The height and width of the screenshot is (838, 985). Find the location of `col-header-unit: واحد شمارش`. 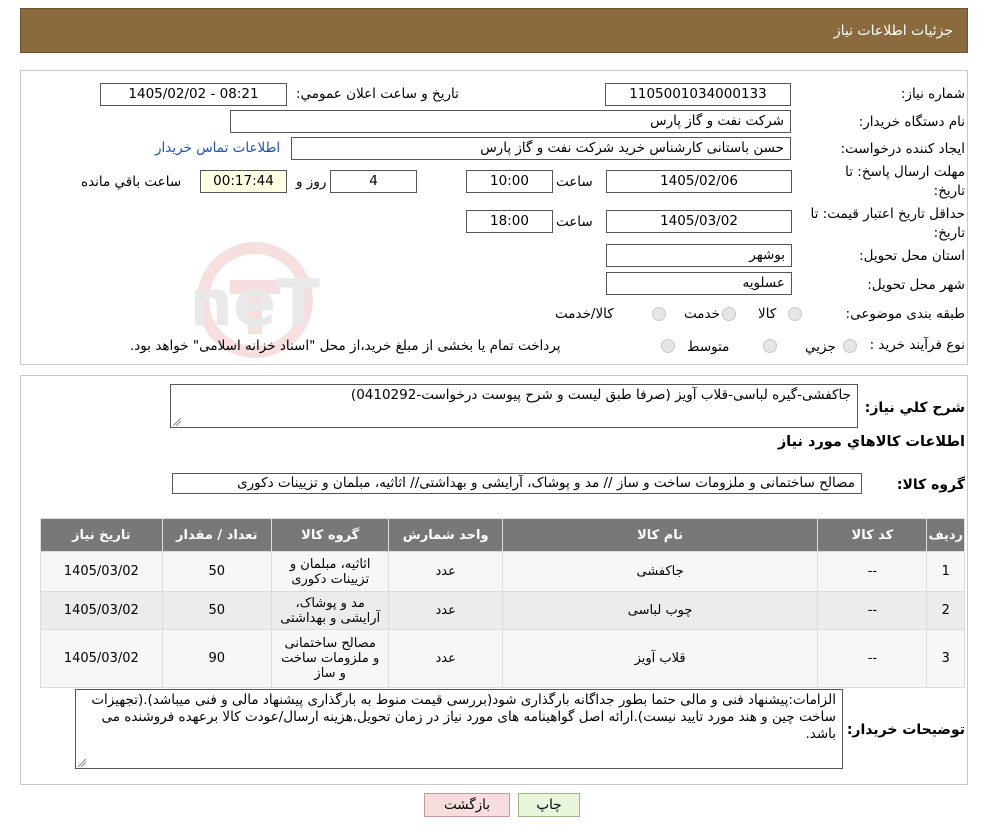

col-header-unit: واحد شمارش is located at coordinates (445, 535).